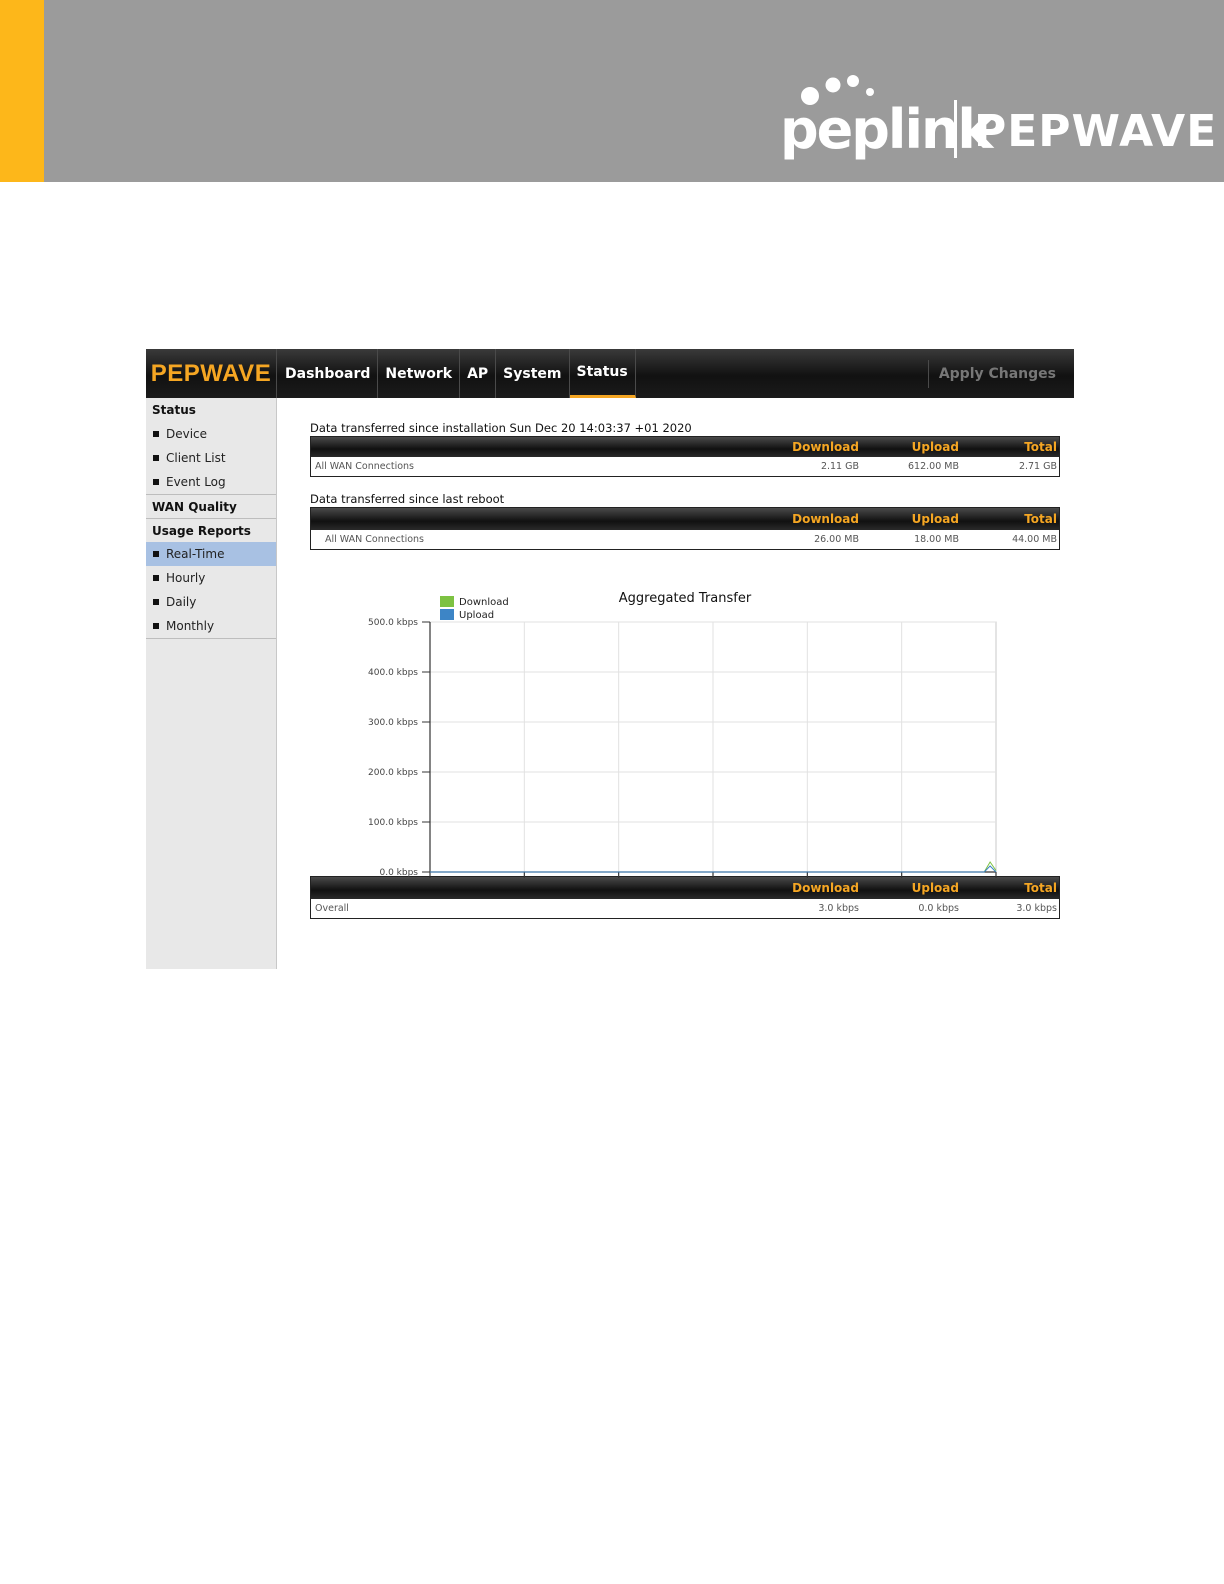  What do you see at coordinates (211, 578) in the screenshot?
I see `sidebar-item-hourly: Hourly` at bounding box center [211, 578].